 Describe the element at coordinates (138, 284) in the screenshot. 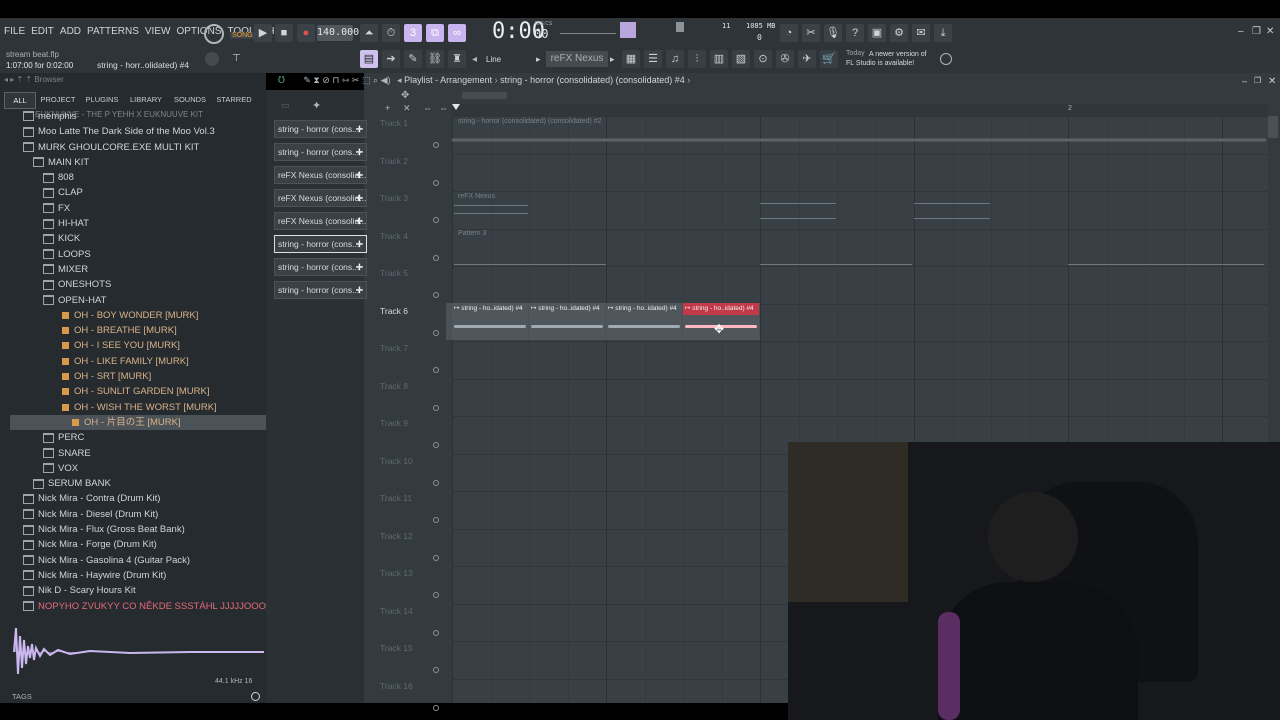

I see `browser-folder-item: ONESHOTS` at that location.